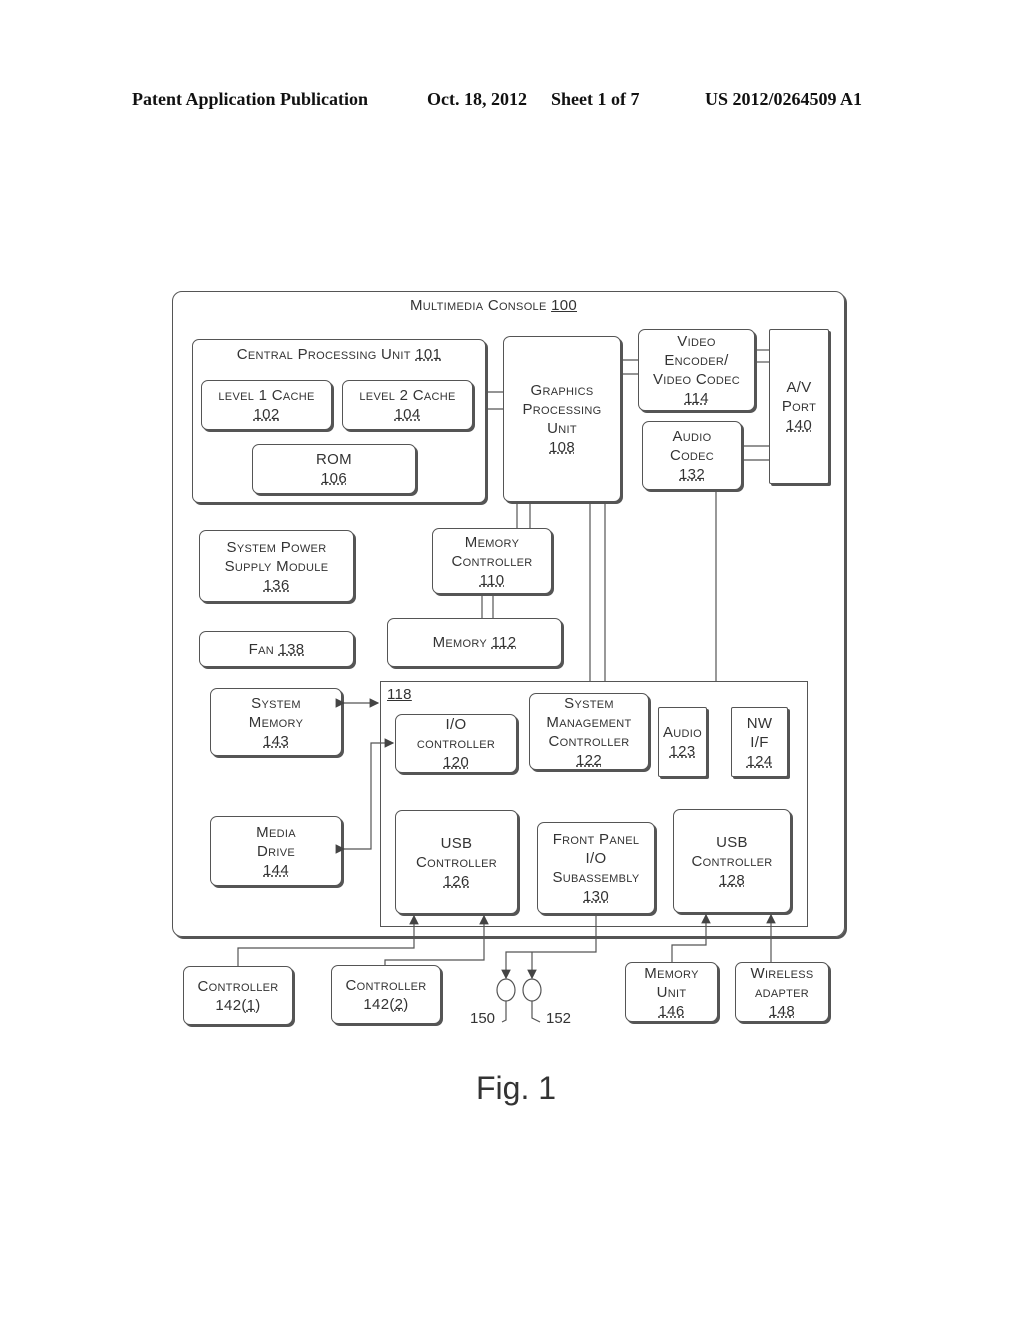 This screenshot has height=1320, width=1024. Describe the element at coordinates (671, 992) in the screenshot. I see `memory-unit-block: Memory Unit 146` at that location.